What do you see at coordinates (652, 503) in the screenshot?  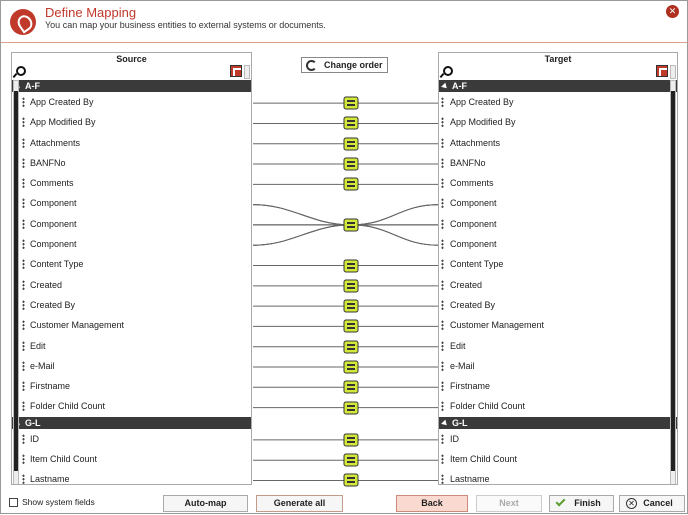 I see `cancel-button: ✕ Cancel` at bounding box center [652, 503].